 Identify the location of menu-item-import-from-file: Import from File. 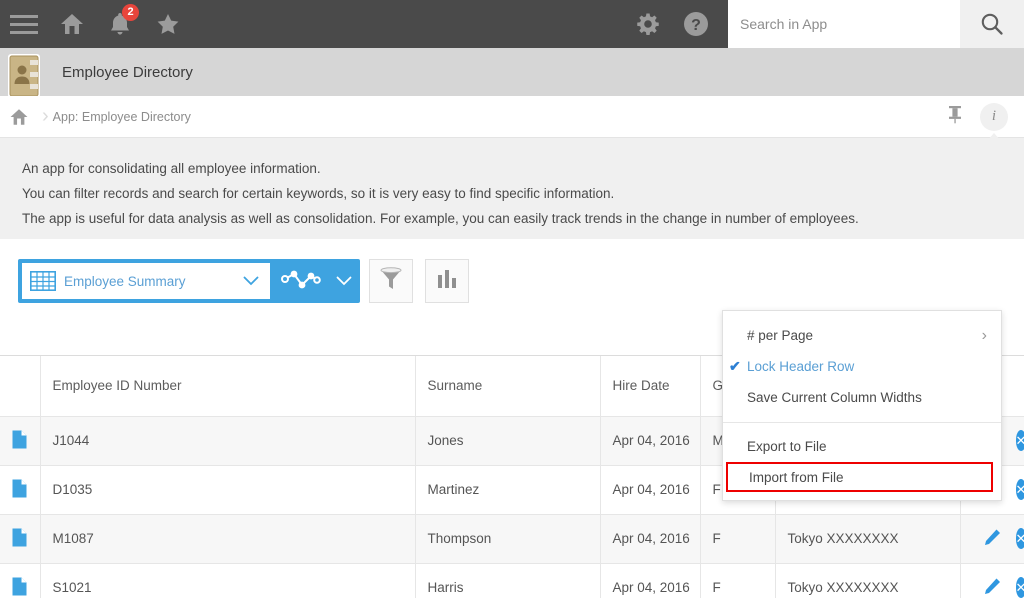
(859, 477).